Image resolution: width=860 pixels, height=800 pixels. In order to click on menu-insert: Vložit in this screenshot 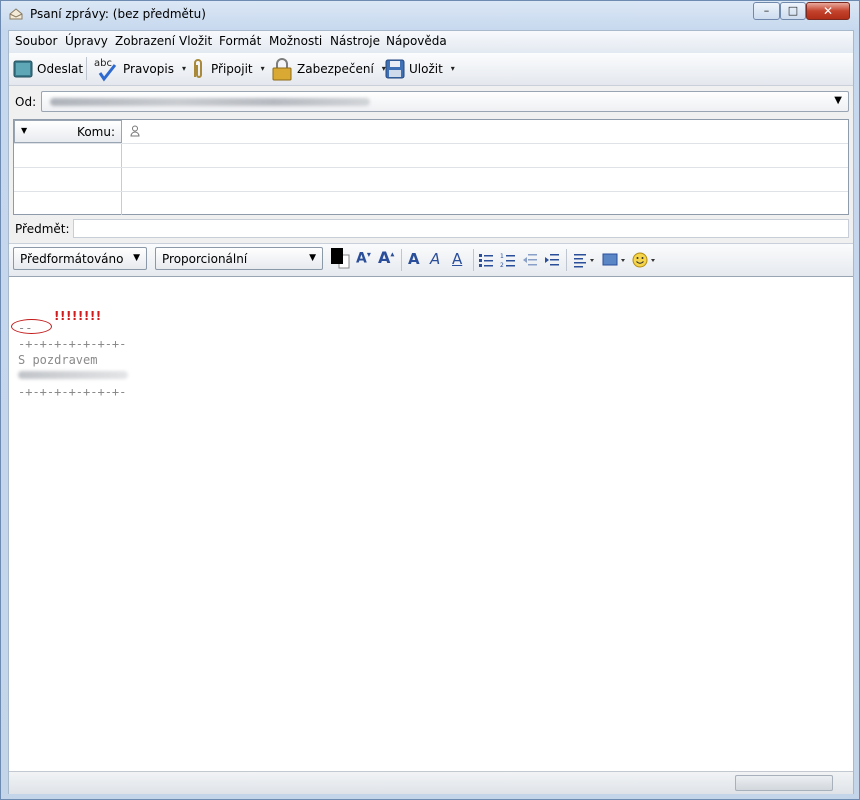, I will do `click(195, 41)`.